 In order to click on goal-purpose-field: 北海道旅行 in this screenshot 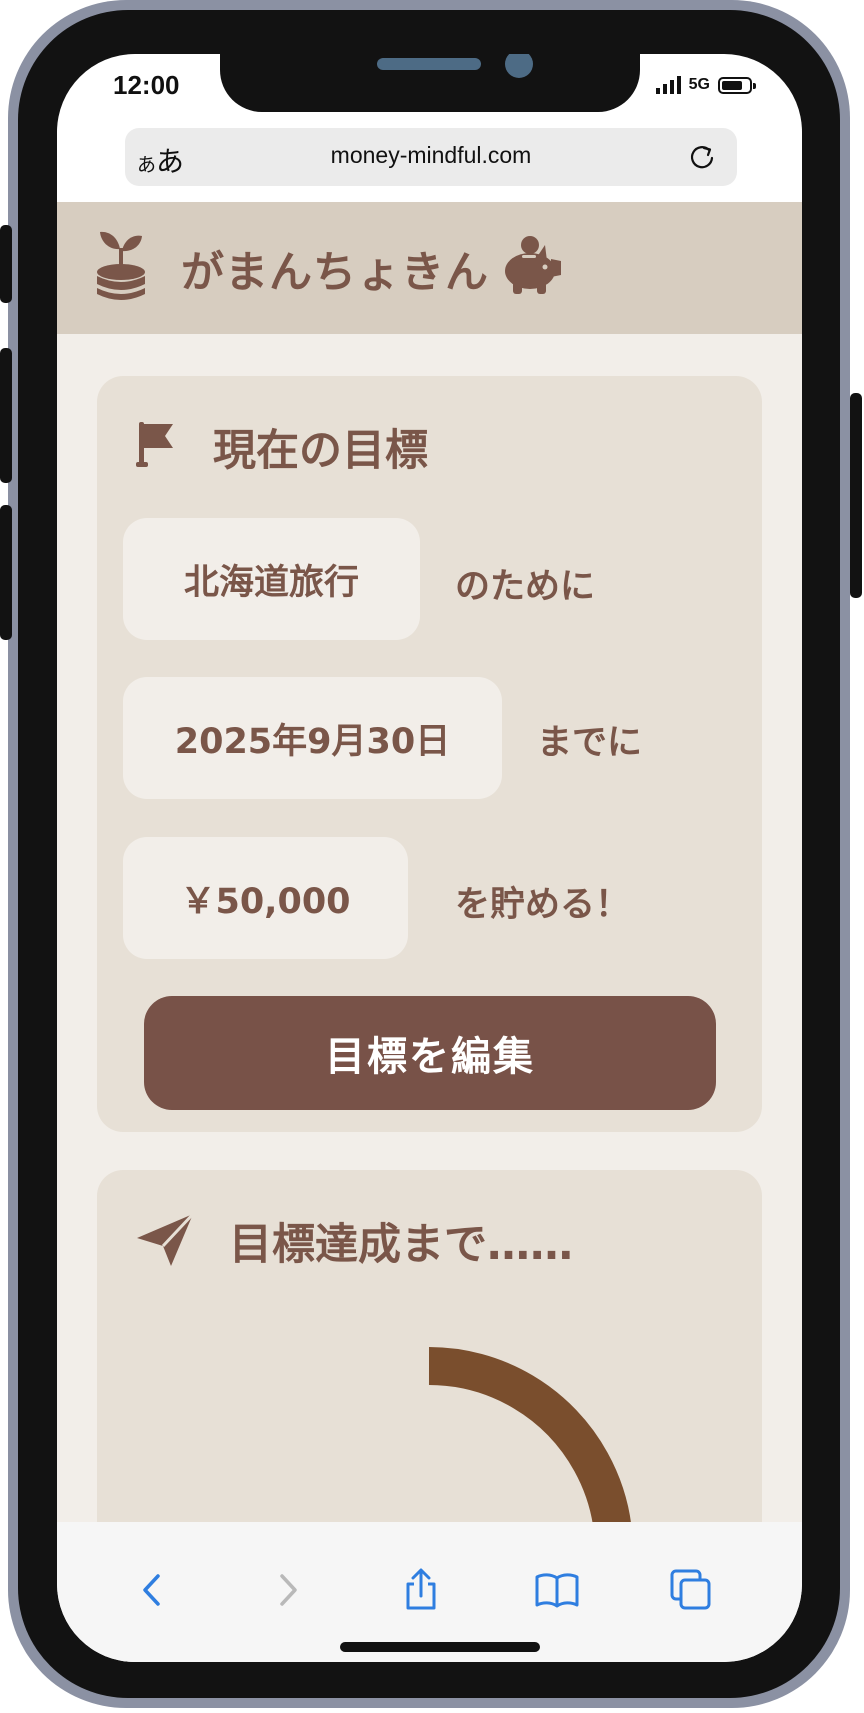, I will do `click(271, 579)`.